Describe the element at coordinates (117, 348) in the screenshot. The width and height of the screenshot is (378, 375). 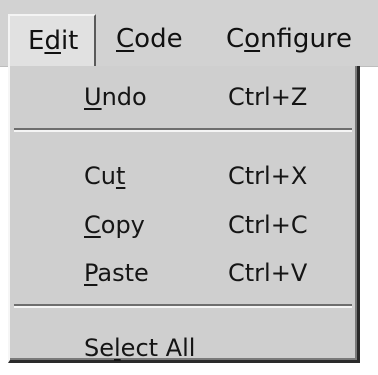
I see `menu-item-select-all-accelerator: l` at that location.